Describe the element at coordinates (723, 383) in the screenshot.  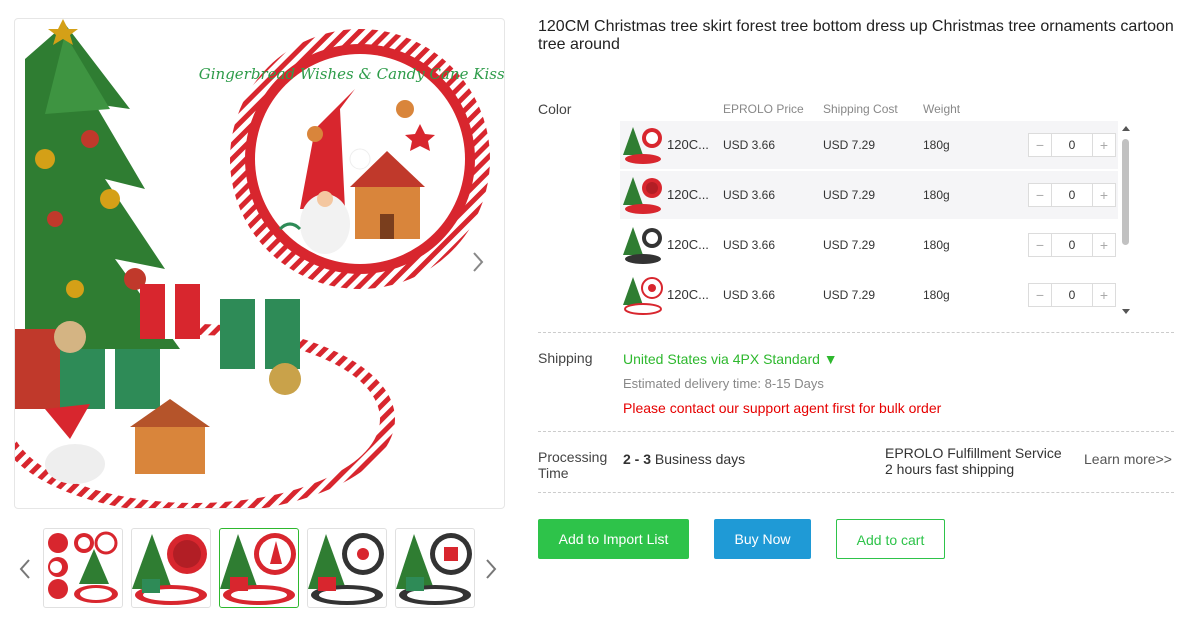
I see `estimated-delivery-time: Estimated delivery time: 8-15 Days` at that location.